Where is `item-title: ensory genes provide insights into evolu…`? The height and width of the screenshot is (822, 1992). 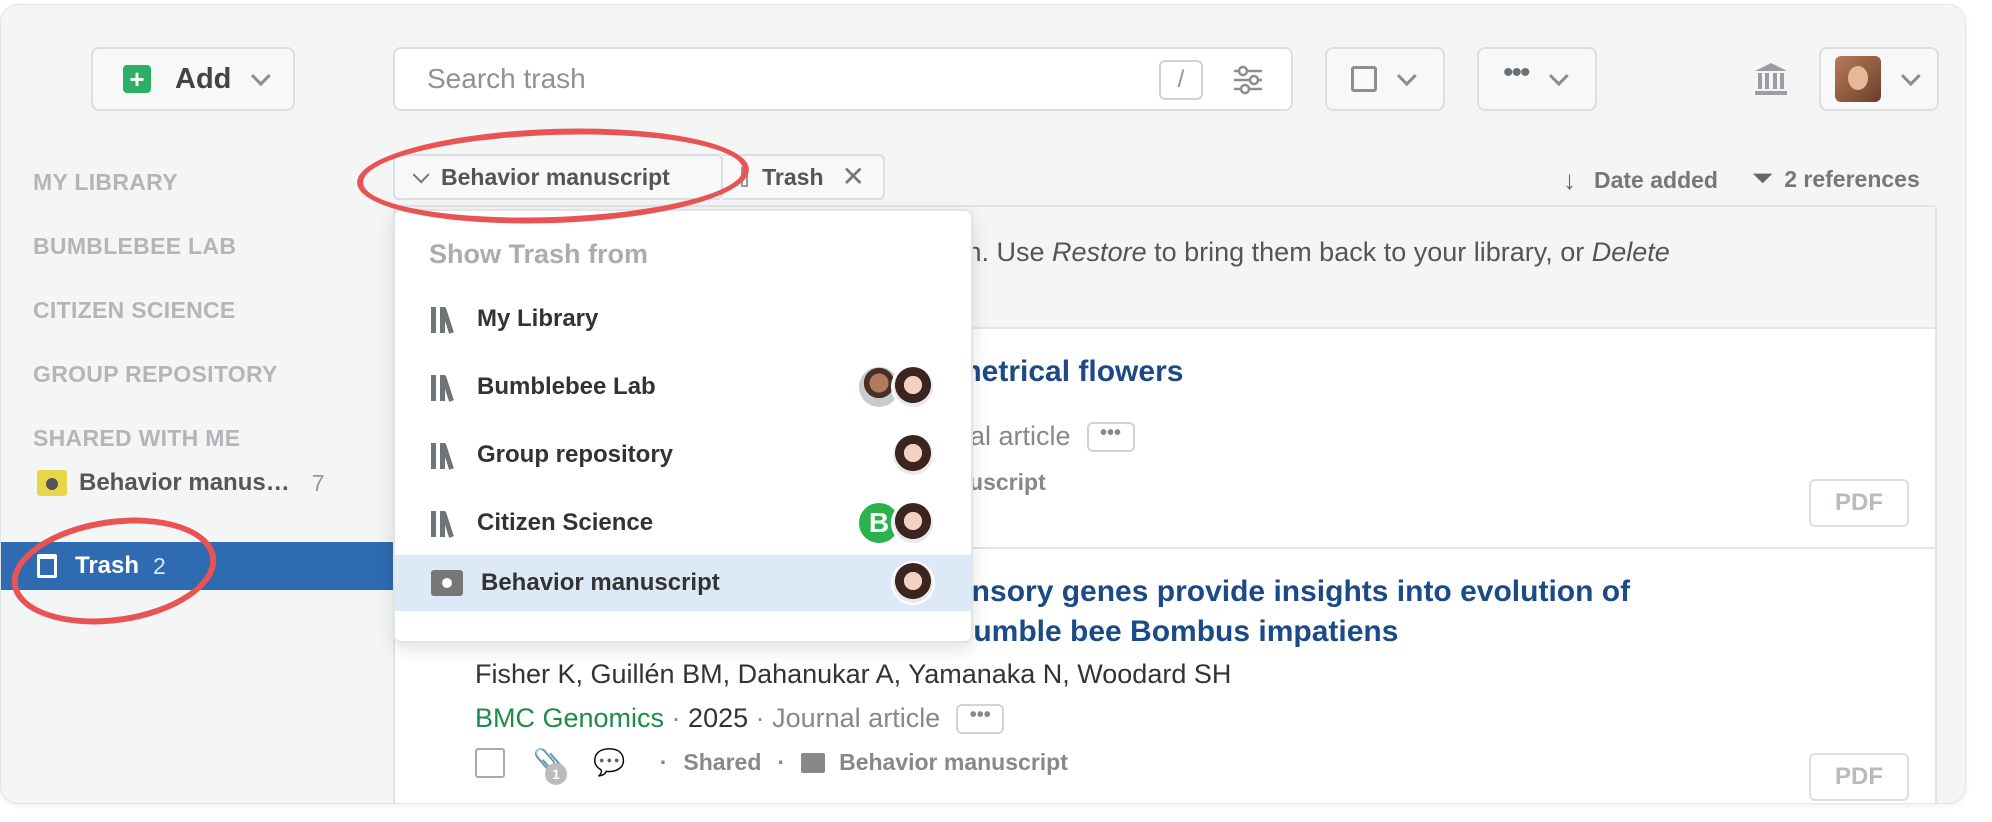 item-title: ensory genes provide insights into evolu… is located at coordinates (1292, 592).